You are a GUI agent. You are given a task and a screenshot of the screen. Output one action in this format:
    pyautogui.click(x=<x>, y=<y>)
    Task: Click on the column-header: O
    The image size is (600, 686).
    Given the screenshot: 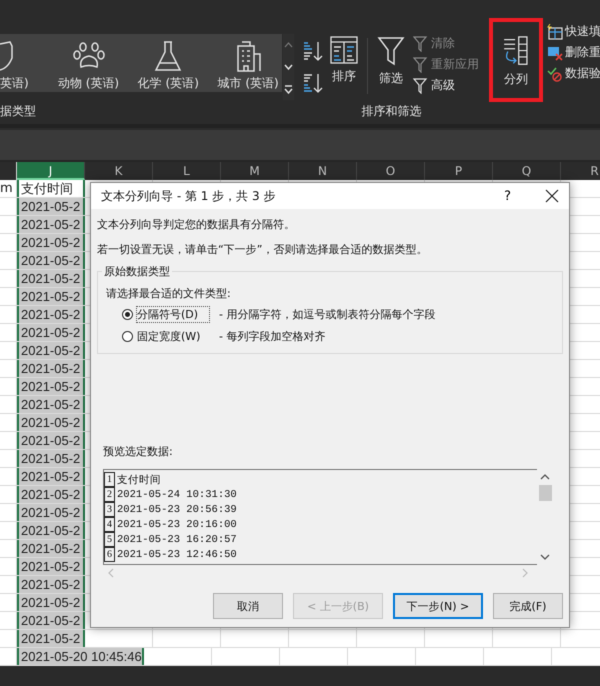 What is the action you would take?
    pyautogui.click(x=391, y=171)
    